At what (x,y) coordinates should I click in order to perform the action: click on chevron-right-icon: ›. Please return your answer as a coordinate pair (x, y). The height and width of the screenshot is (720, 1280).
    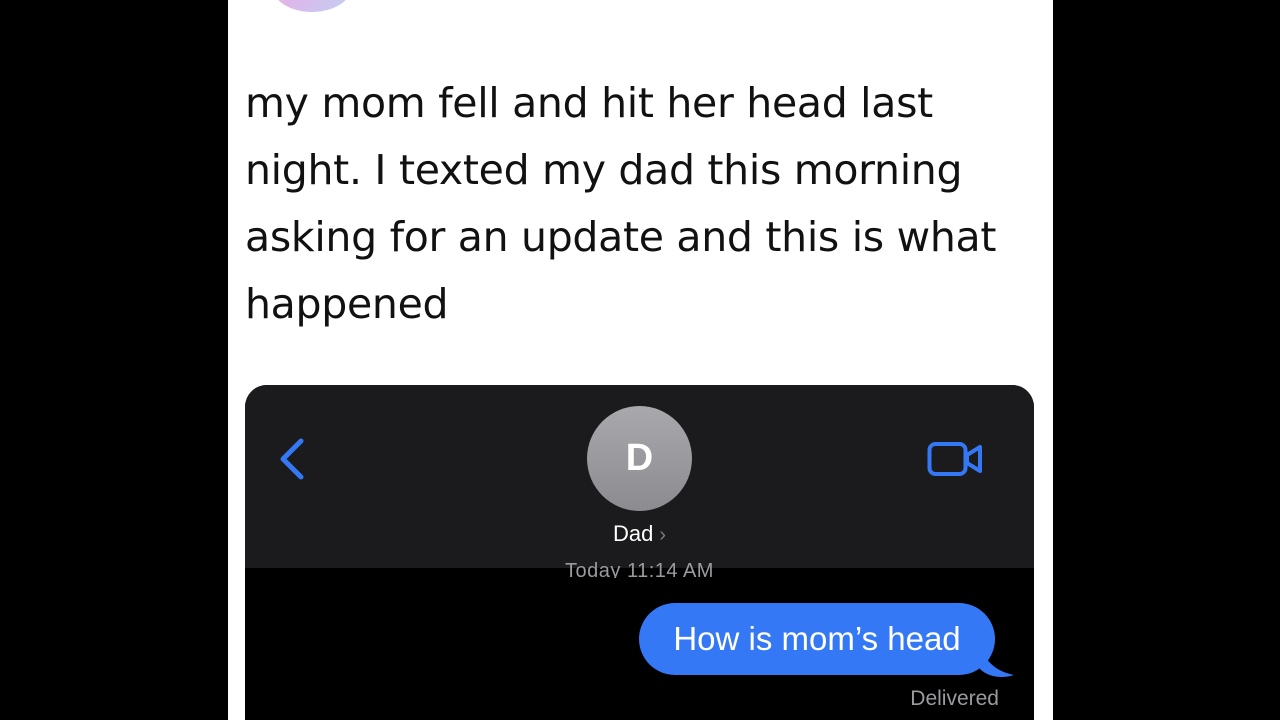
    Looking at the image, I should click on (663, 535).